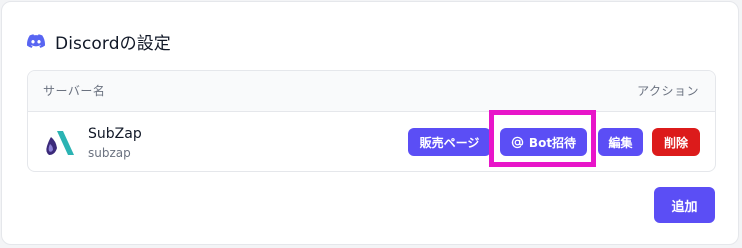 The width and height of the screenshot is (742, 248). Describe the element at coordinates (113, 43) in the screenshot. I see `section-title: Discordの設定` at that location.